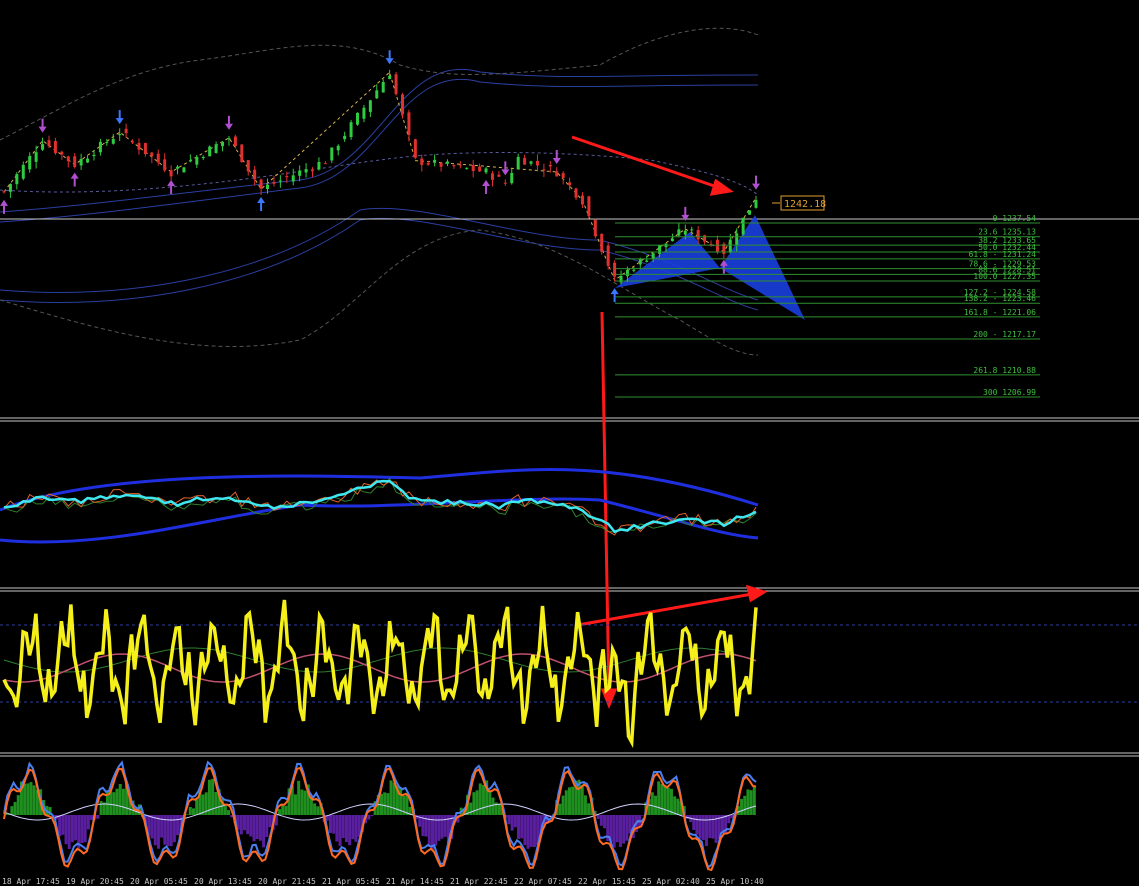 Image resolution: width=1139 pixels, height=886 pixels. I want to click on fib-label: 161.8 - 1221.06, so click(1000, 312).